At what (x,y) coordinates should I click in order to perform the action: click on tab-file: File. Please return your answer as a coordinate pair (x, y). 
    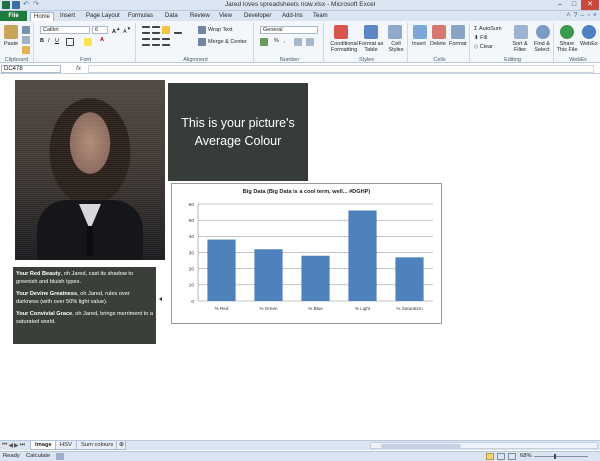
    Looking at the image, I should click on (13, 16).